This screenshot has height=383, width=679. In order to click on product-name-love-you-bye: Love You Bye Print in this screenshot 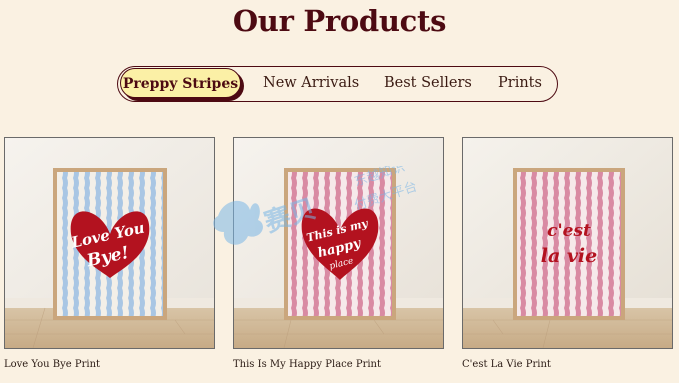, I will do `click(52, 364)`.